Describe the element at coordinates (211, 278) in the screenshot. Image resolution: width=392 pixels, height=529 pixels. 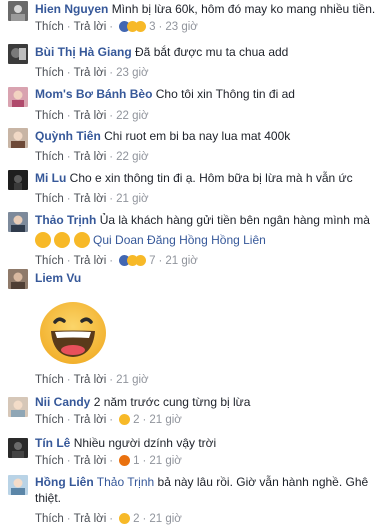
I see `comment-body: Liem Vu` at that location.